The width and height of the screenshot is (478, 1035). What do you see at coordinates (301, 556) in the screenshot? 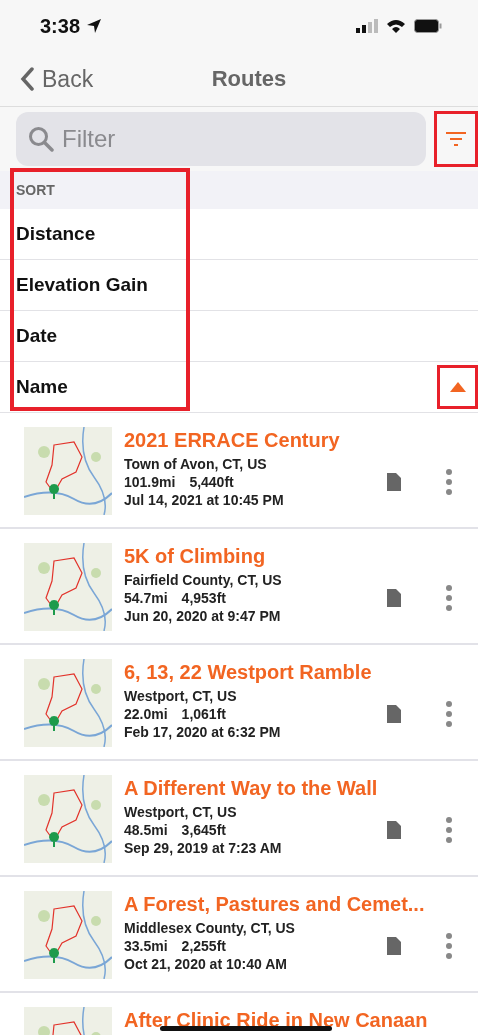
I see `route-title: 5K of Climbing` at bounding box center [301, 556].